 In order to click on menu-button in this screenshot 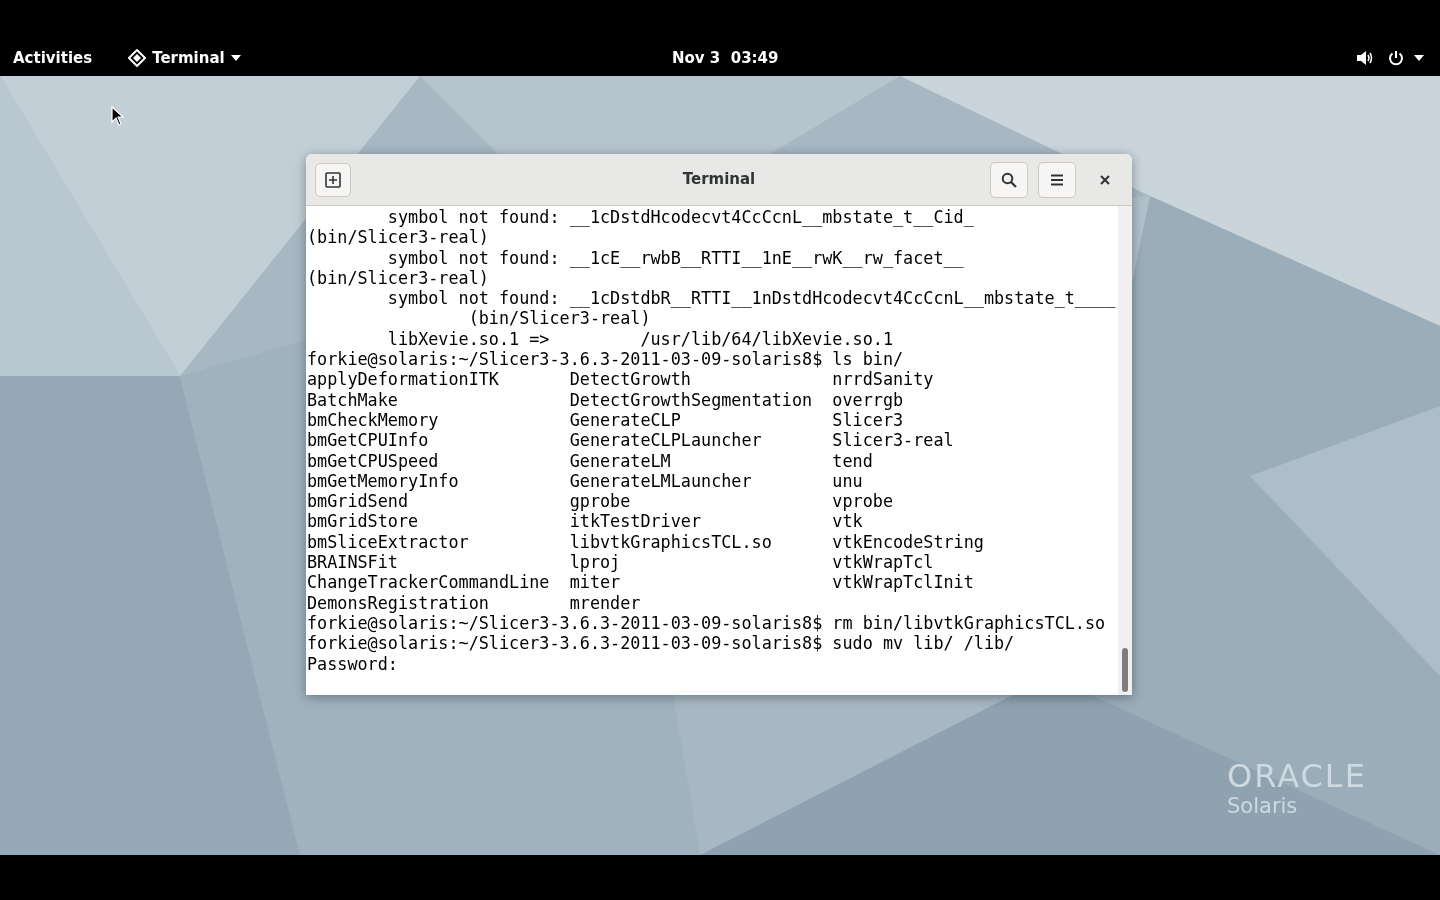, I will do `click(1057, 179)`.